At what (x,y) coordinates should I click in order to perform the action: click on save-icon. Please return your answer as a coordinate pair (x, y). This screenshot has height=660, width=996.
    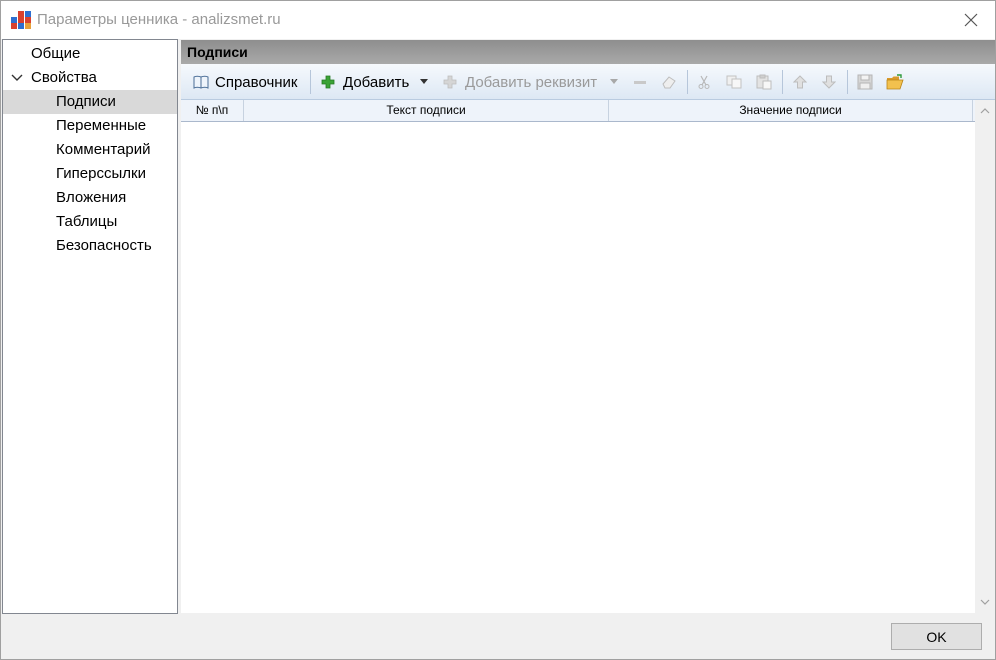
    Looking at the image, I should click on (865, 82).